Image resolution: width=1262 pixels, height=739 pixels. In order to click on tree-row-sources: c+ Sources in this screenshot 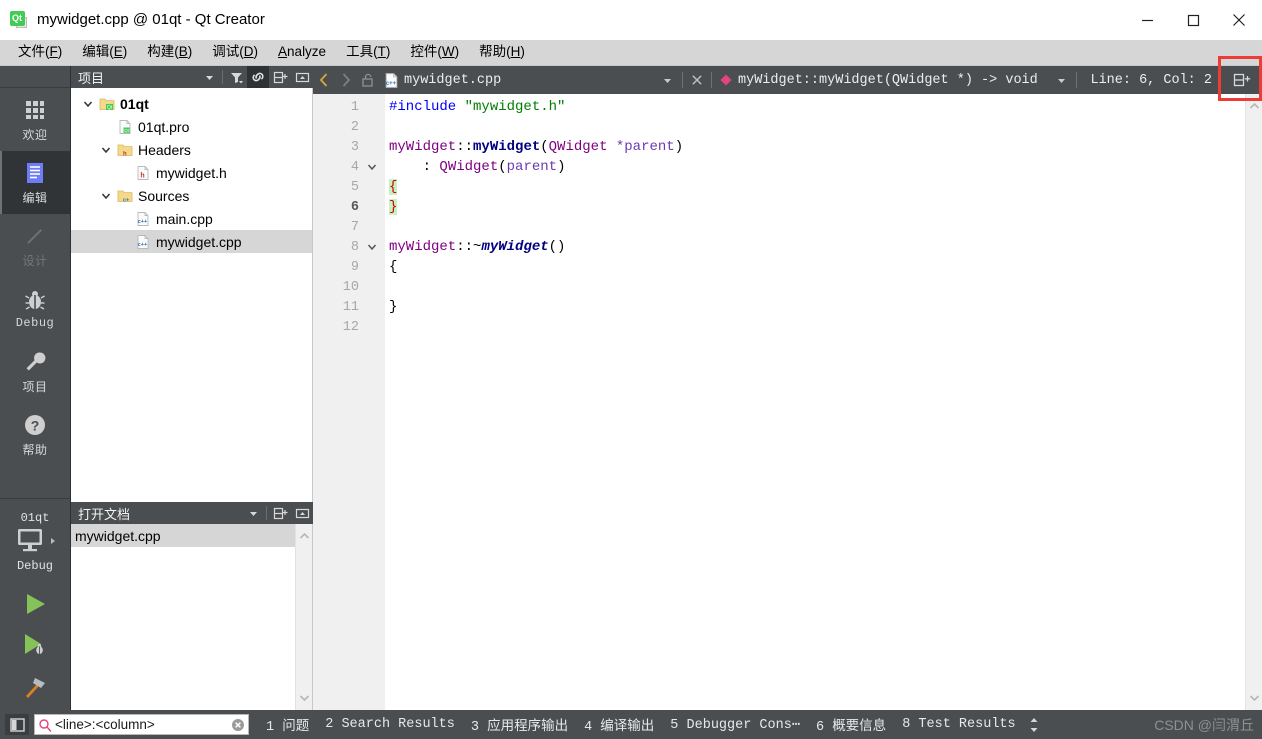, I will do `click(191, 195)`.